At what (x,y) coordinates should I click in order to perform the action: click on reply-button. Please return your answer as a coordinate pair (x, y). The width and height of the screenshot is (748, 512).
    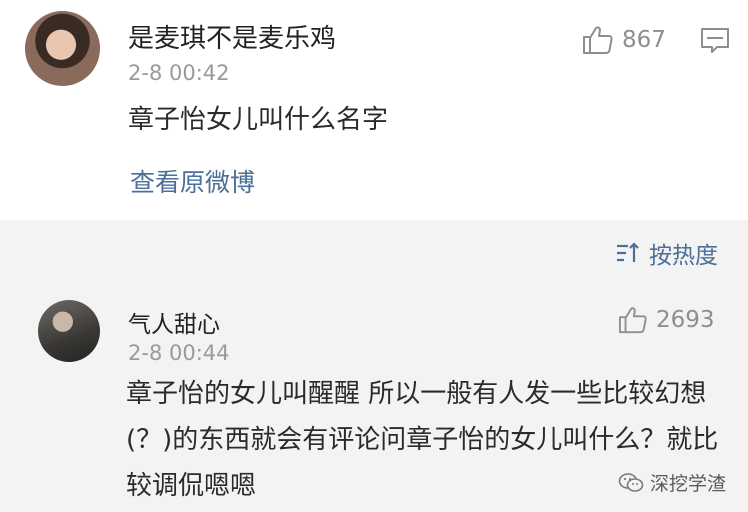
    Looking at the image, I should click on (715, 43).